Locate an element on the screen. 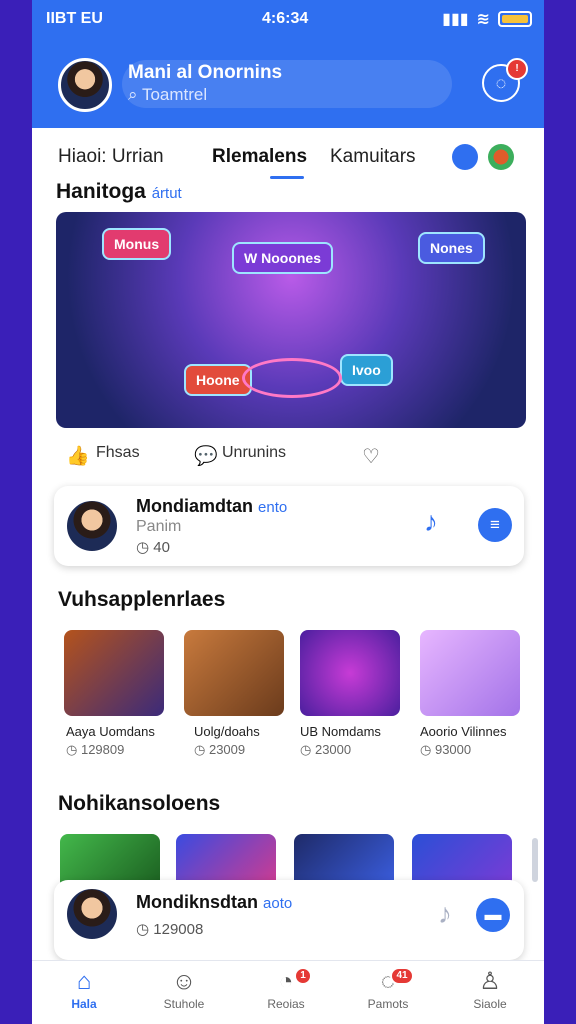  tab-1: Rlemalens is located at coordinates (259, 157).